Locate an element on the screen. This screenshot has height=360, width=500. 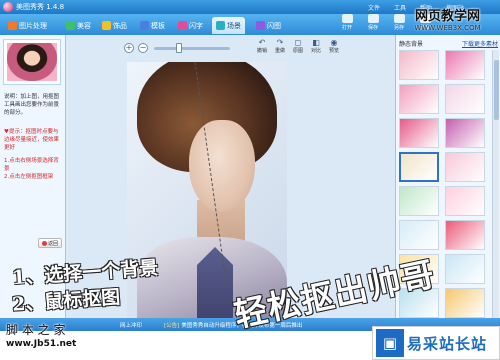
redo-label: 重做 is located at coordinates (279, 51).